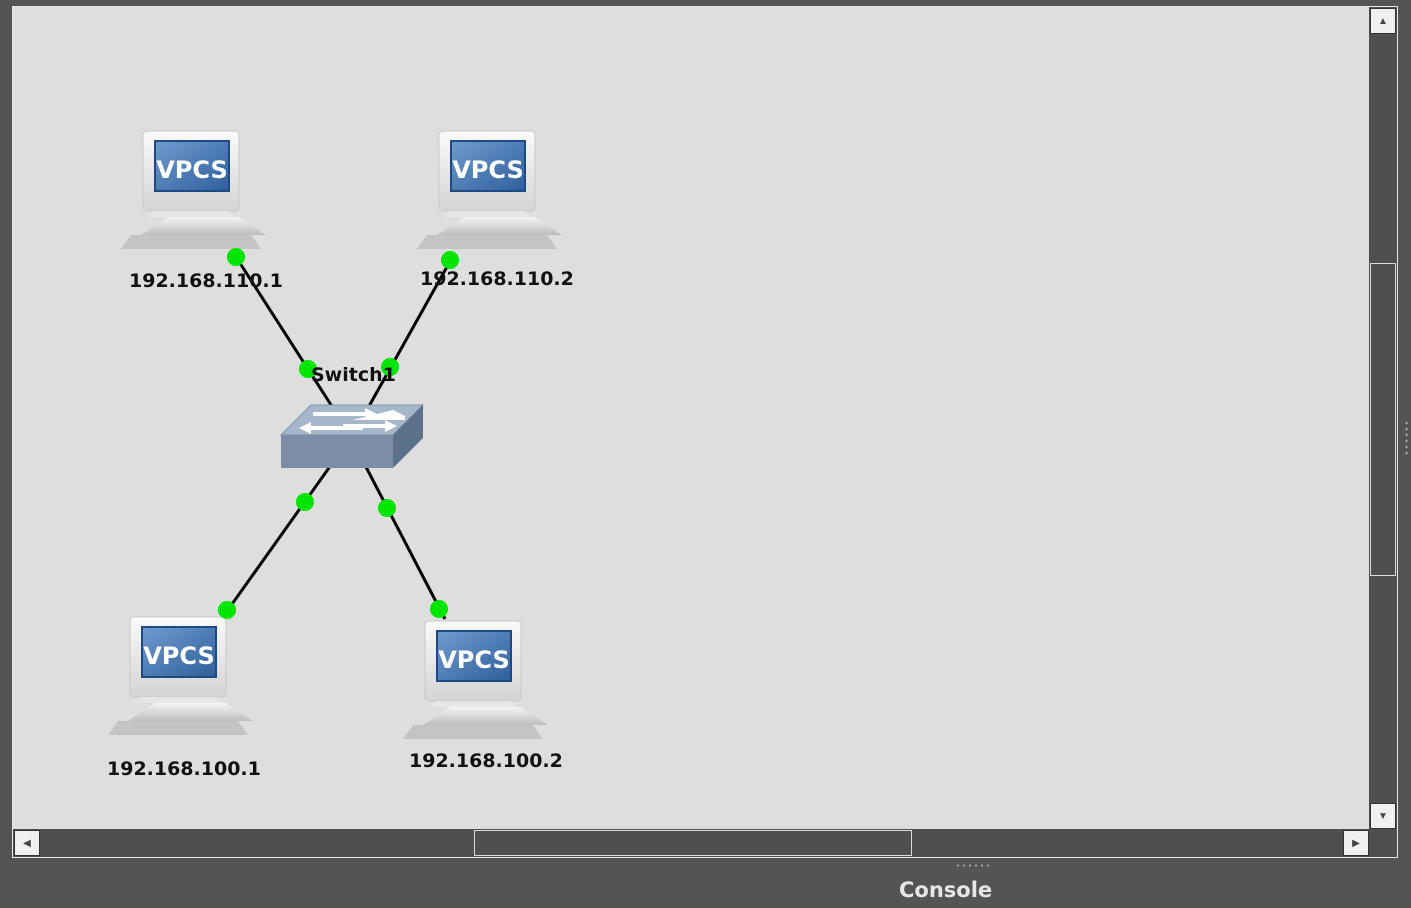  Describe the element at coordinates (1383, 843) in the screenshot. I see `scrollbar-corner` at that location.